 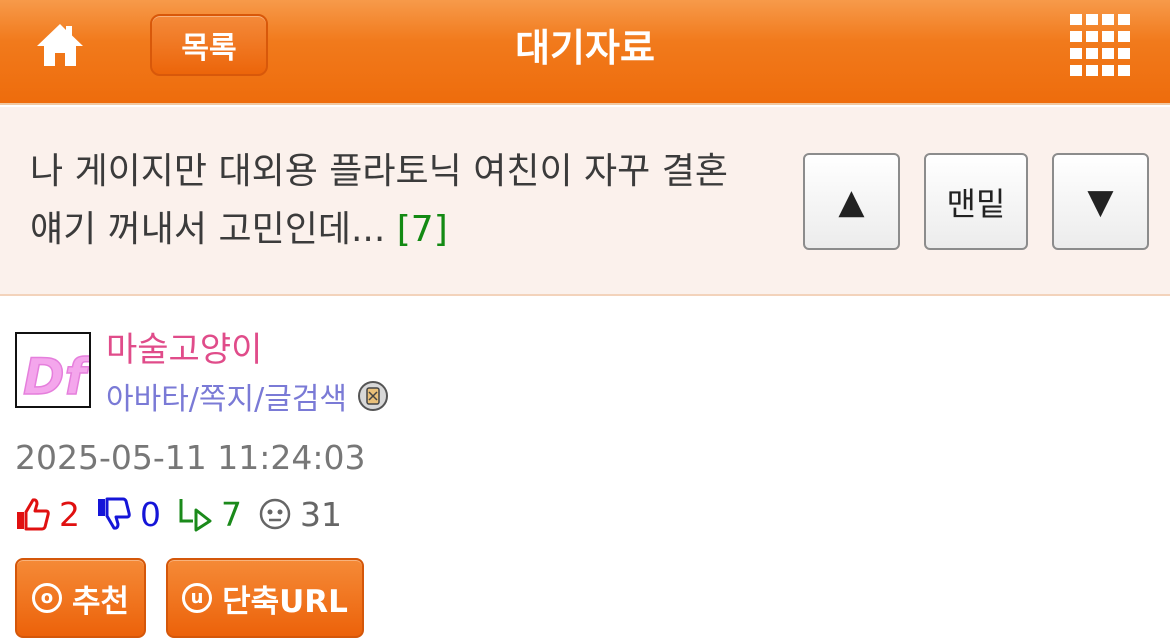 I want to click on short-url-button: u 단축URL, so click(x=265, y=598).